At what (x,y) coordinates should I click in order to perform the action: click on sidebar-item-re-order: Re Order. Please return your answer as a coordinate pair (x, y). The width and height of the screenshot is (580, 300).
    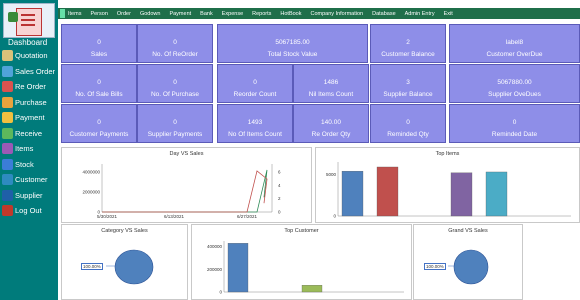
    Looking at the image, I should click on (29, 86).